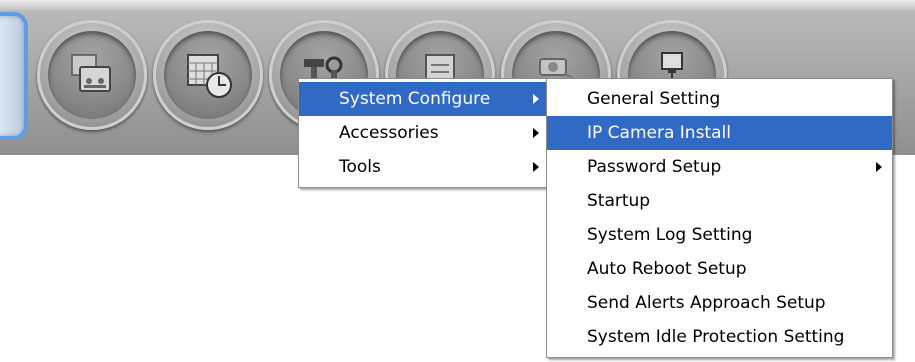 This screenshot has height=362, width=915. I want to click on toolbar-top-shade, so click(457, 5).